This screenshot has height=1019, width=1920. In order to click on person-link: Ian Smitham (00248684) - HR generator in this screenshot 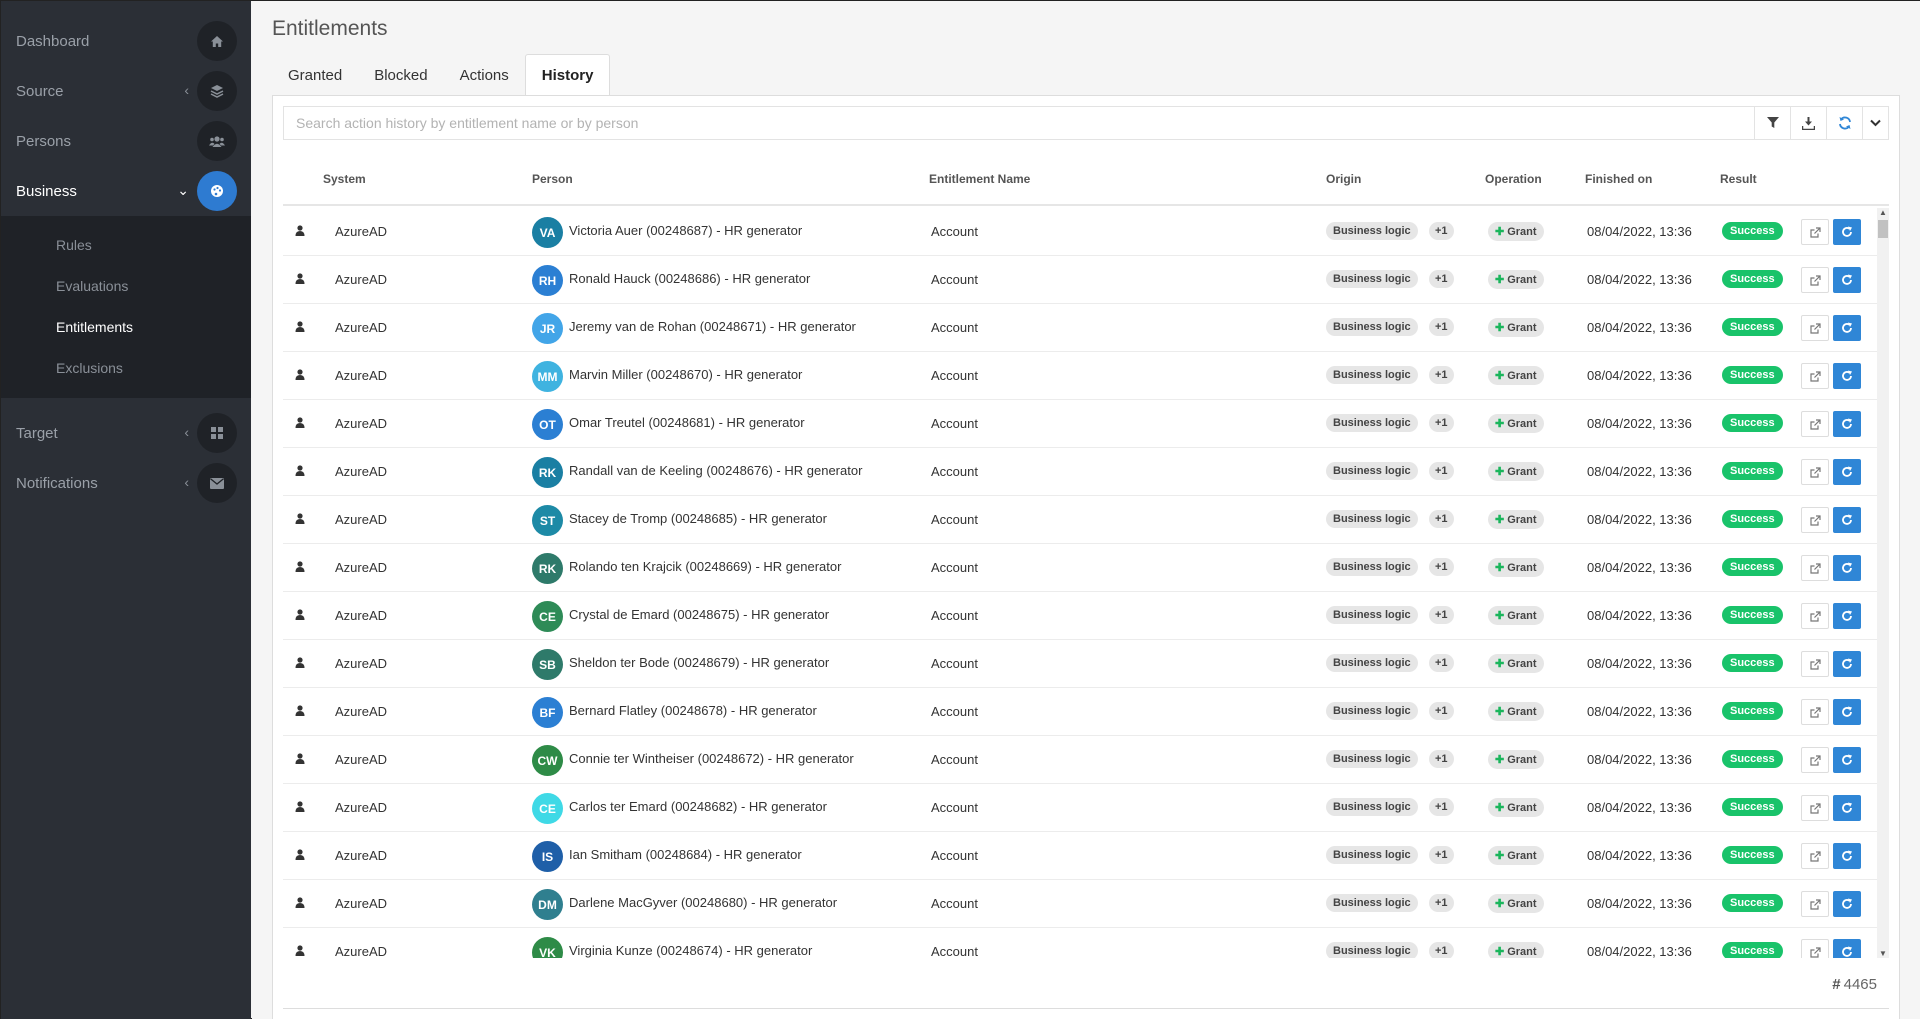, I will do `click(685, 854)`.